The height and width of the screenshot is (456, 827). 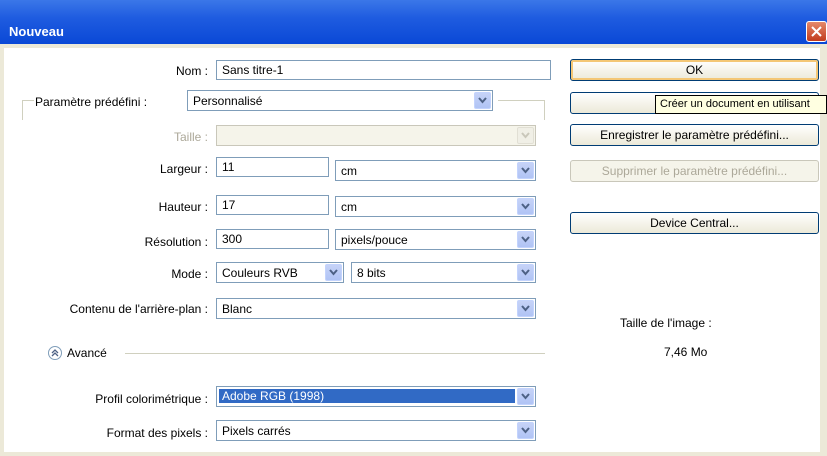 I want to click on name-input: Sans titre-1, so click(x=383, y=70).